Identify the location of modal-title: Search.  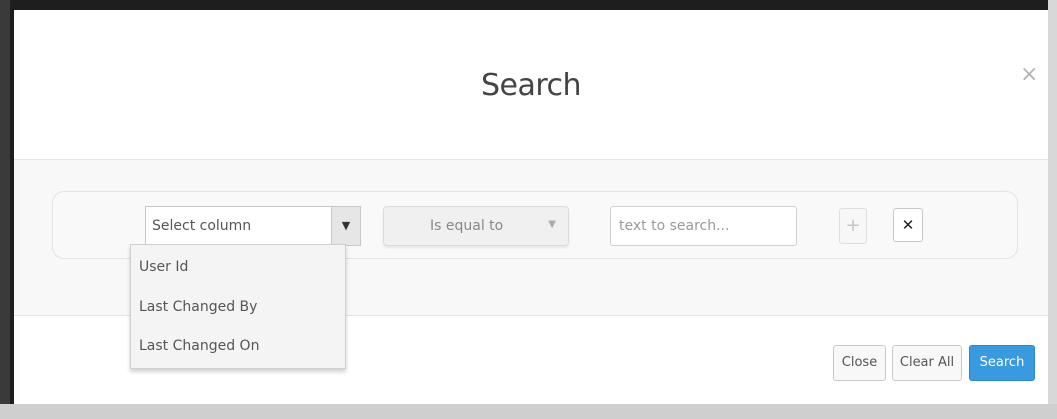
(531, 85).